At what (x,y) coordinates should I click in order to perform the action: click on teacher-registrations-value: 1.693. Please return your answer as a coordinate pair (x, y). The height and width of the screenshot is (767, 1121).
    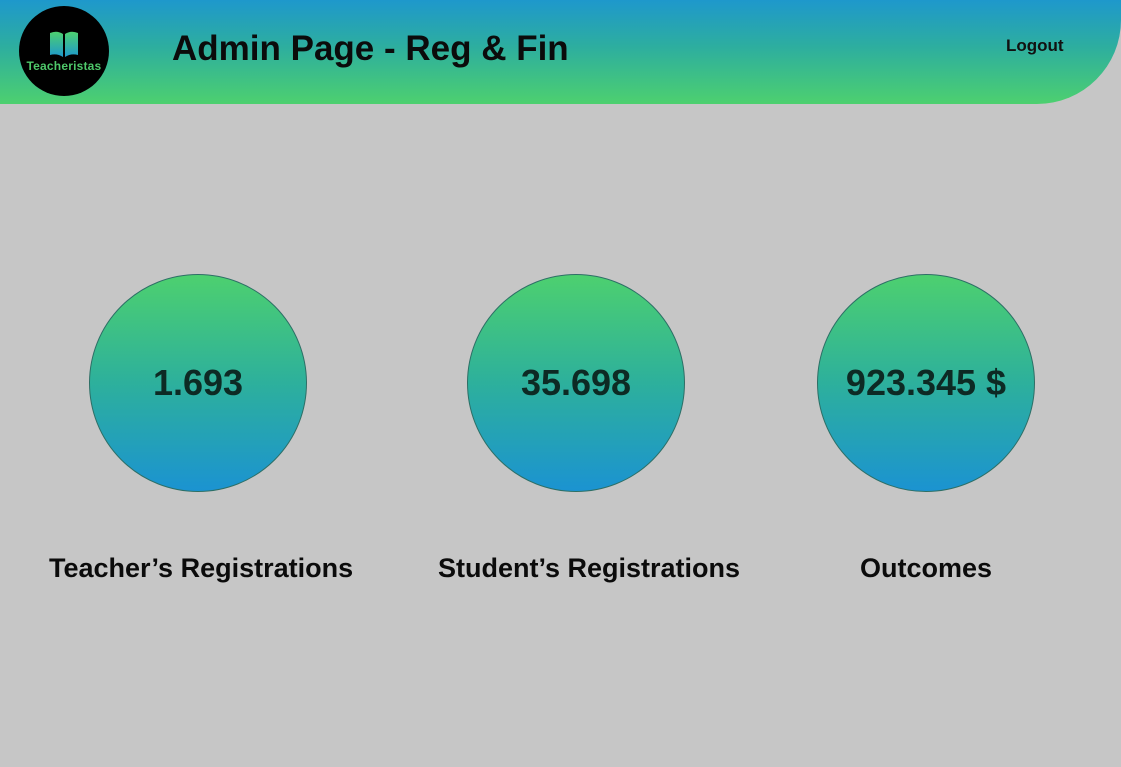
    Looking at the image, I should click on (198, 382).